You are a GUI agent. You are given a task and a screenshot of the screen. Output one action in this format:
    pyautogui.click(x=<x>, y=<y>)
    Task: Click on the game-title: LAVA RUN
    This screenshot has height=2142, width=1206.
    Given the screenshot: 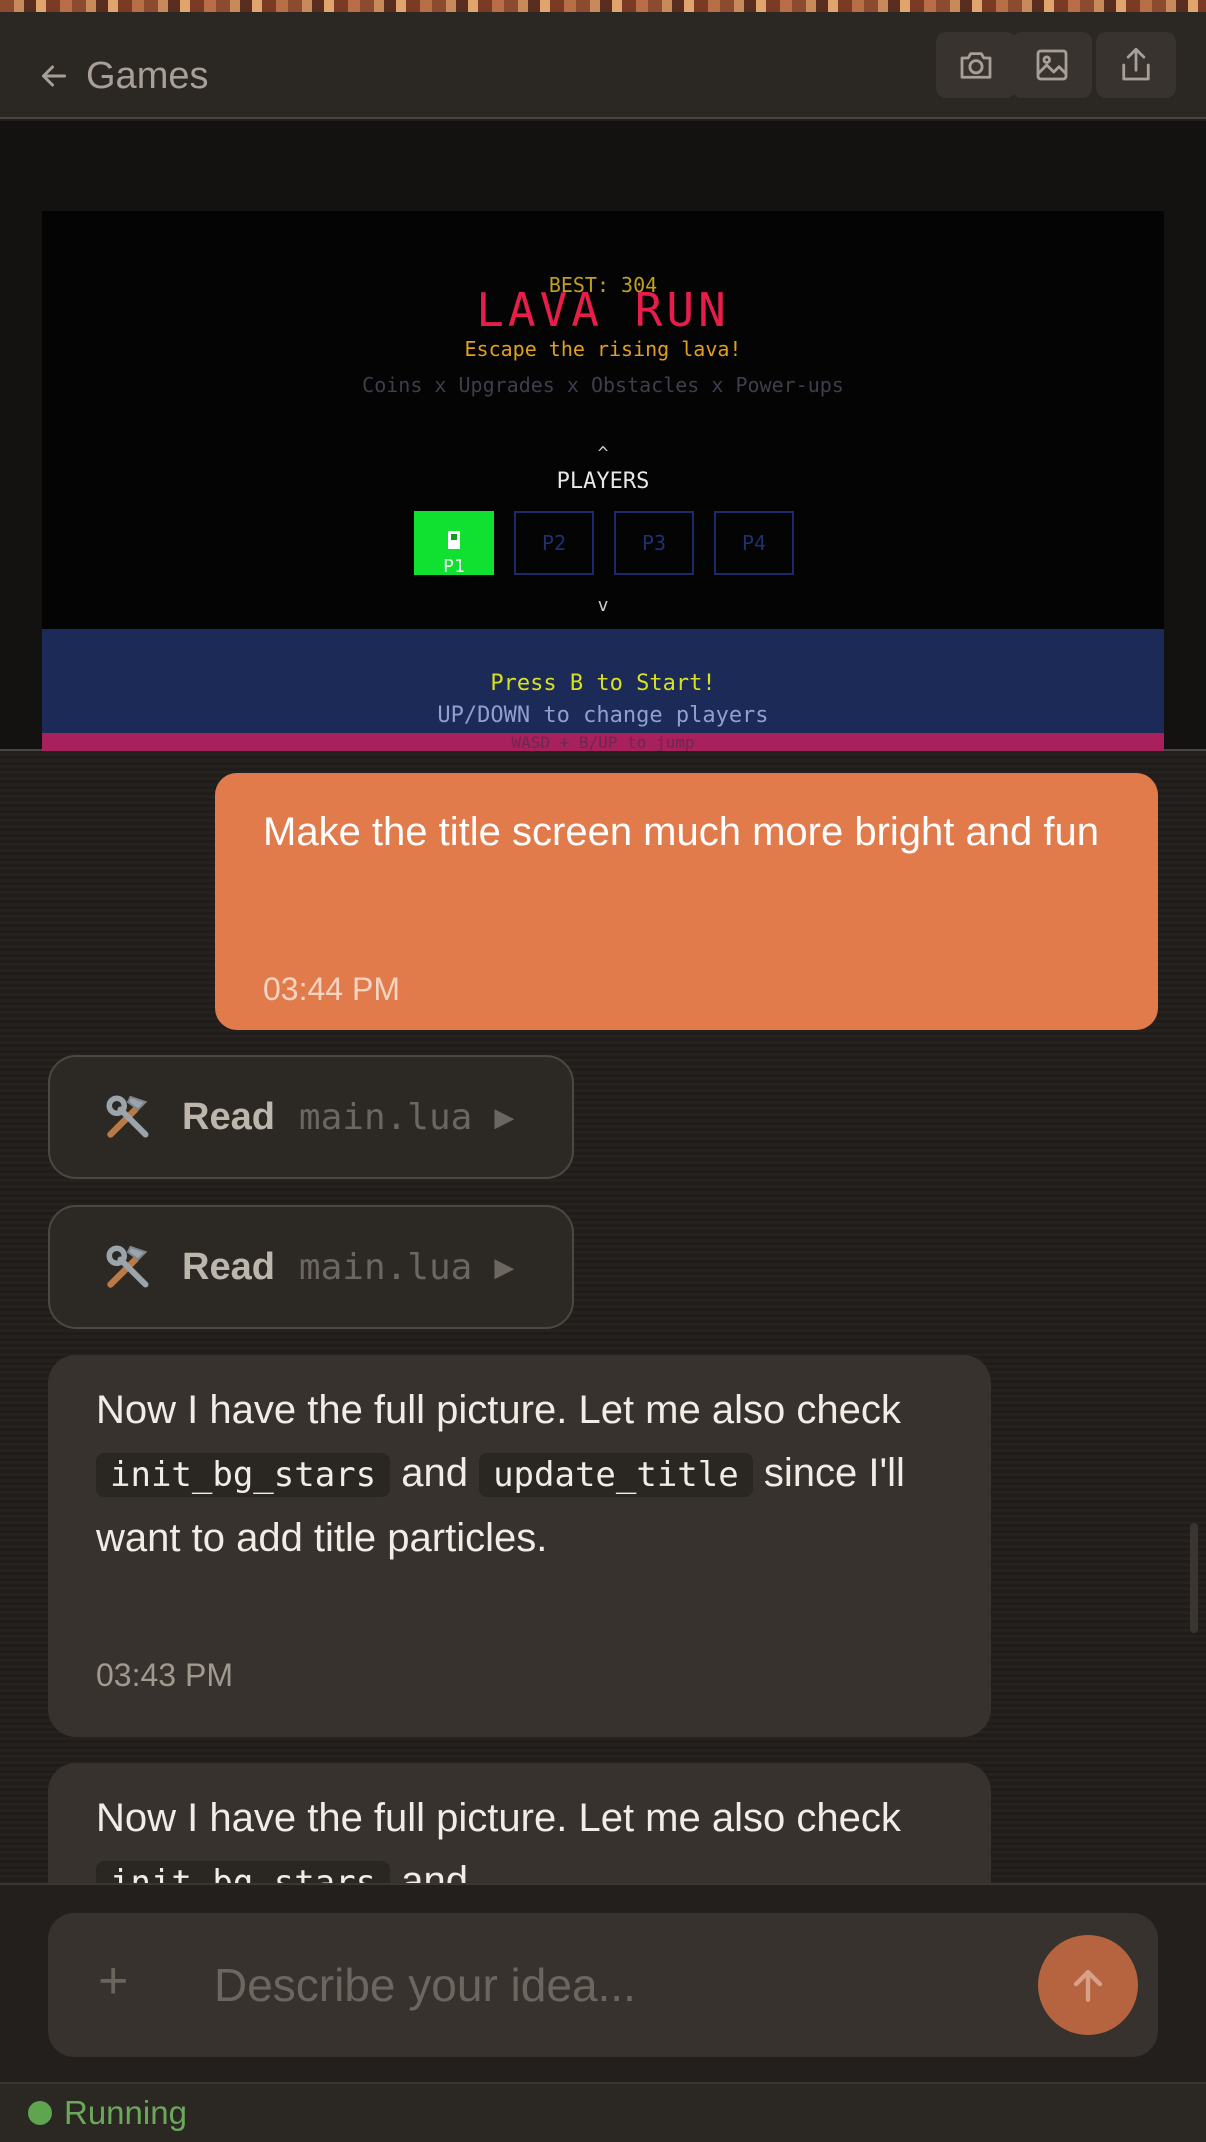 What is the action you would take?
    pyautogui.click(x=603, y=310)
    